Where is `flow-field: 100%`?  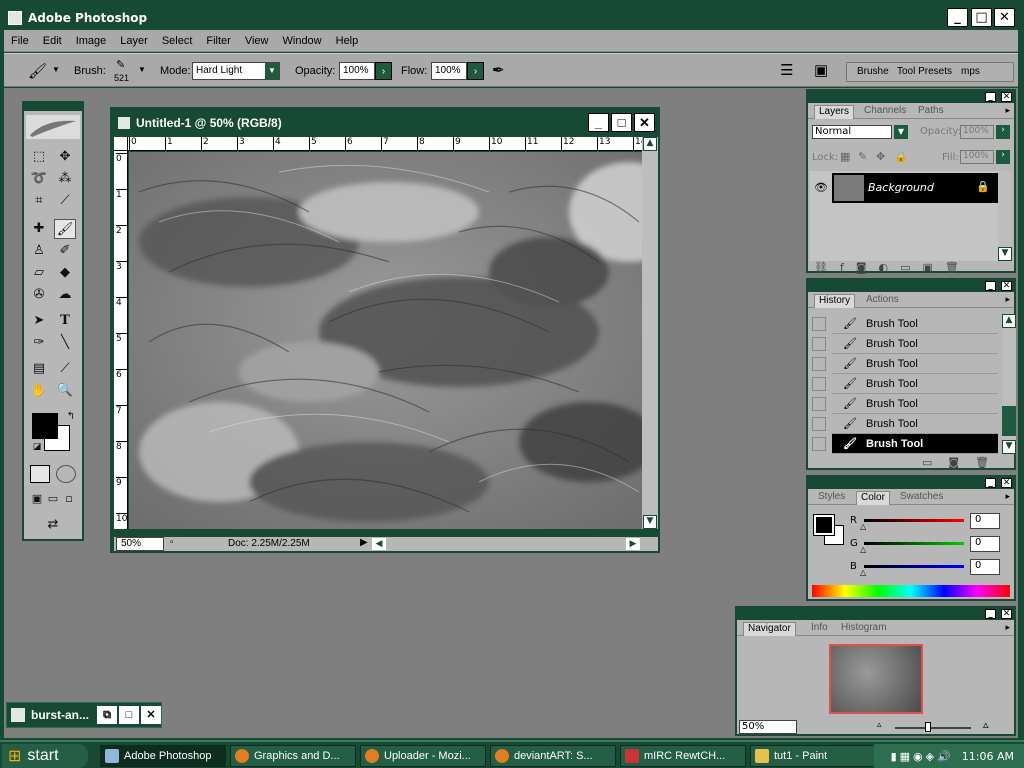 flow-field: 100% is located at coordinates (449, 71).